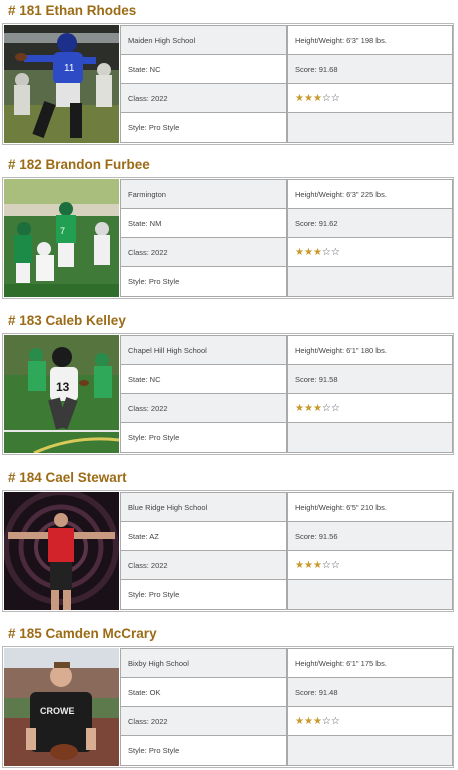 Image resolution: width=458 pixels, height=770 pixels. Describe the element at coordinates (203, 194) in the screenshot. I see `school-cell: Farmington` at that location.